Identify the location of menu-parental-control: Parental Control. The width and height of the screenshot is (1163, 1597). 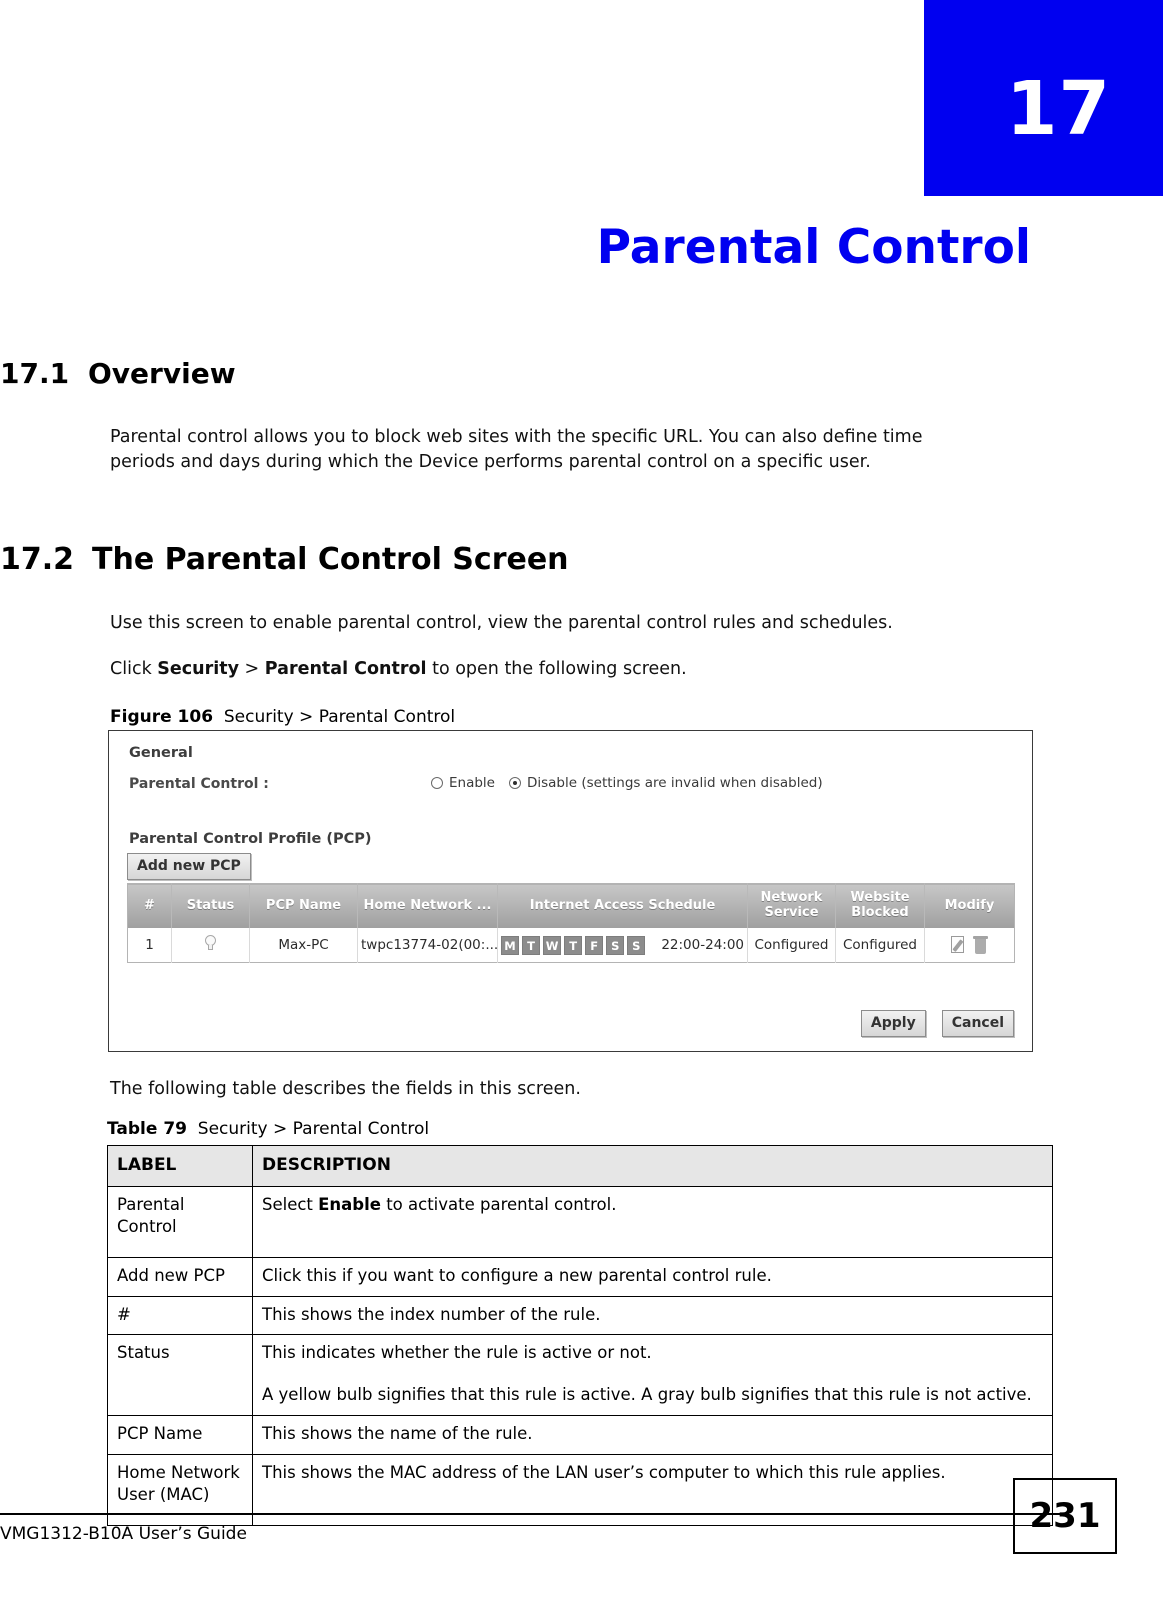
(345, 669).